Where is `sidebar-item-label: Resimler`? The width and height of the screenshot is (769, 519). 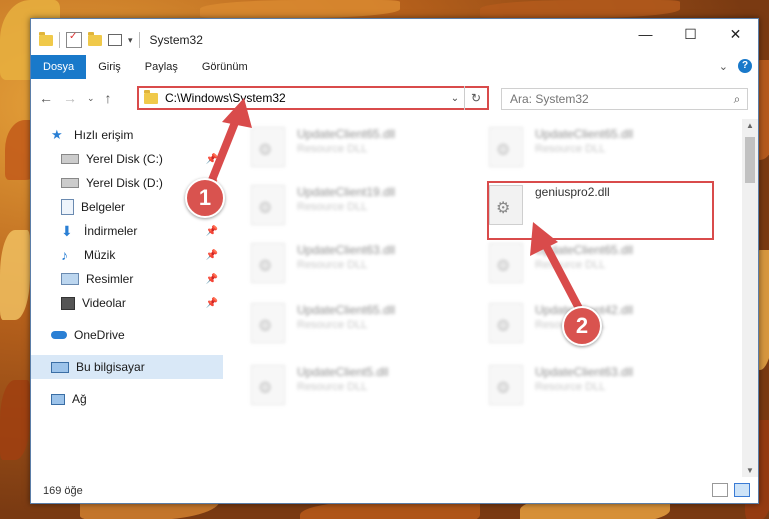 sidebar-item-label: Resimler is located at coordinates (110, 279).